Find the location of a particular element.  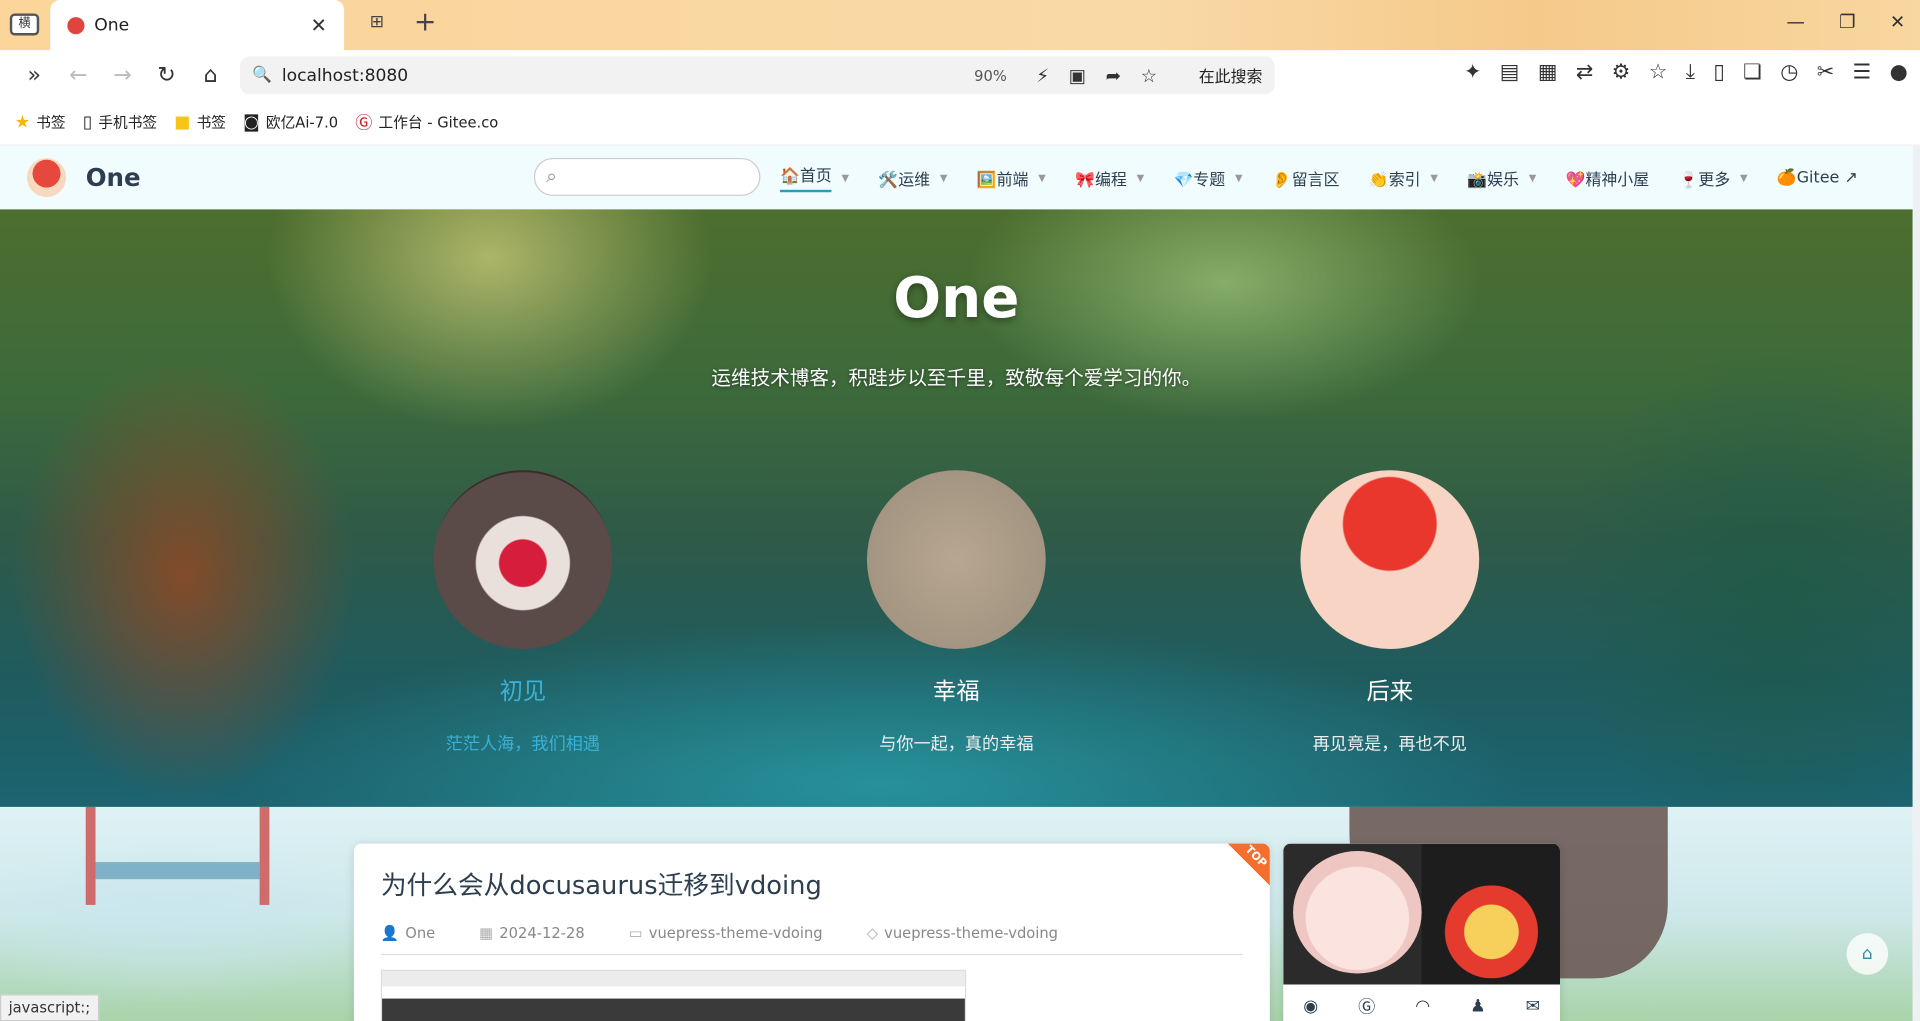

chevron-down-icon: ▼ is located at coordinates (943, 178).